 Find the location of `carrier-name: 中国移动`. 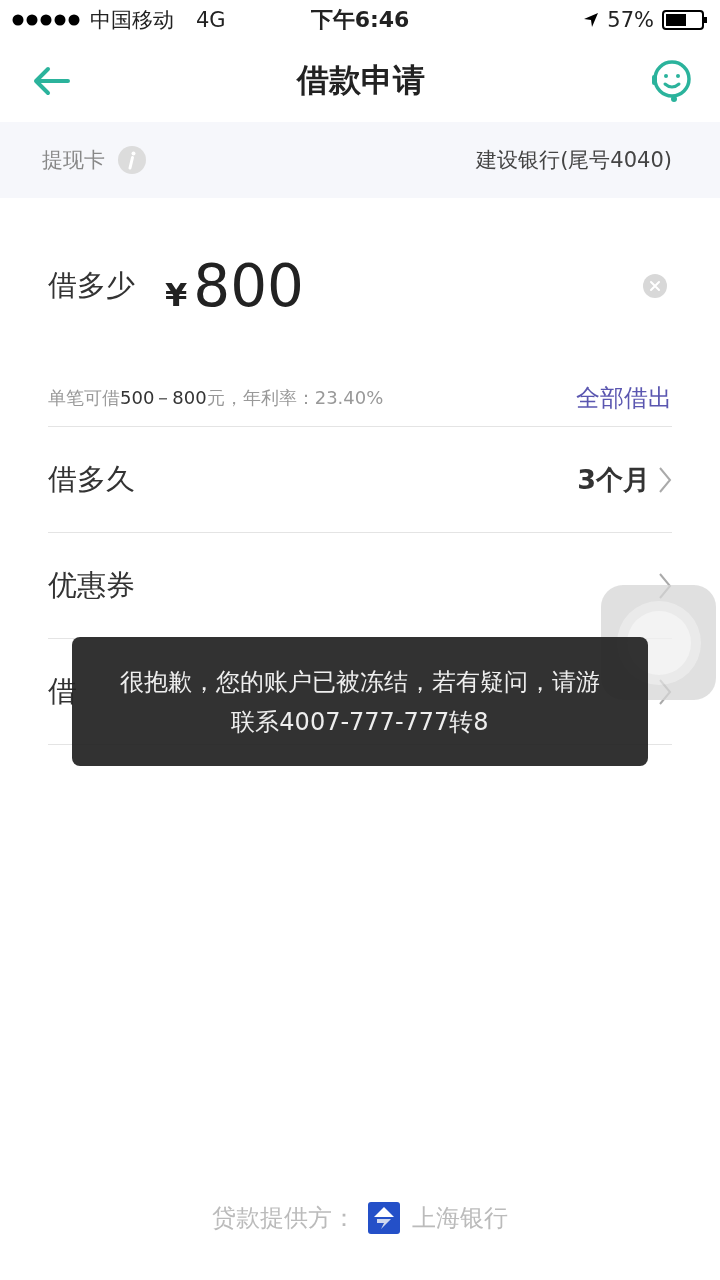

carrier-name: 中国移动 is located at coordinates (132, 20).